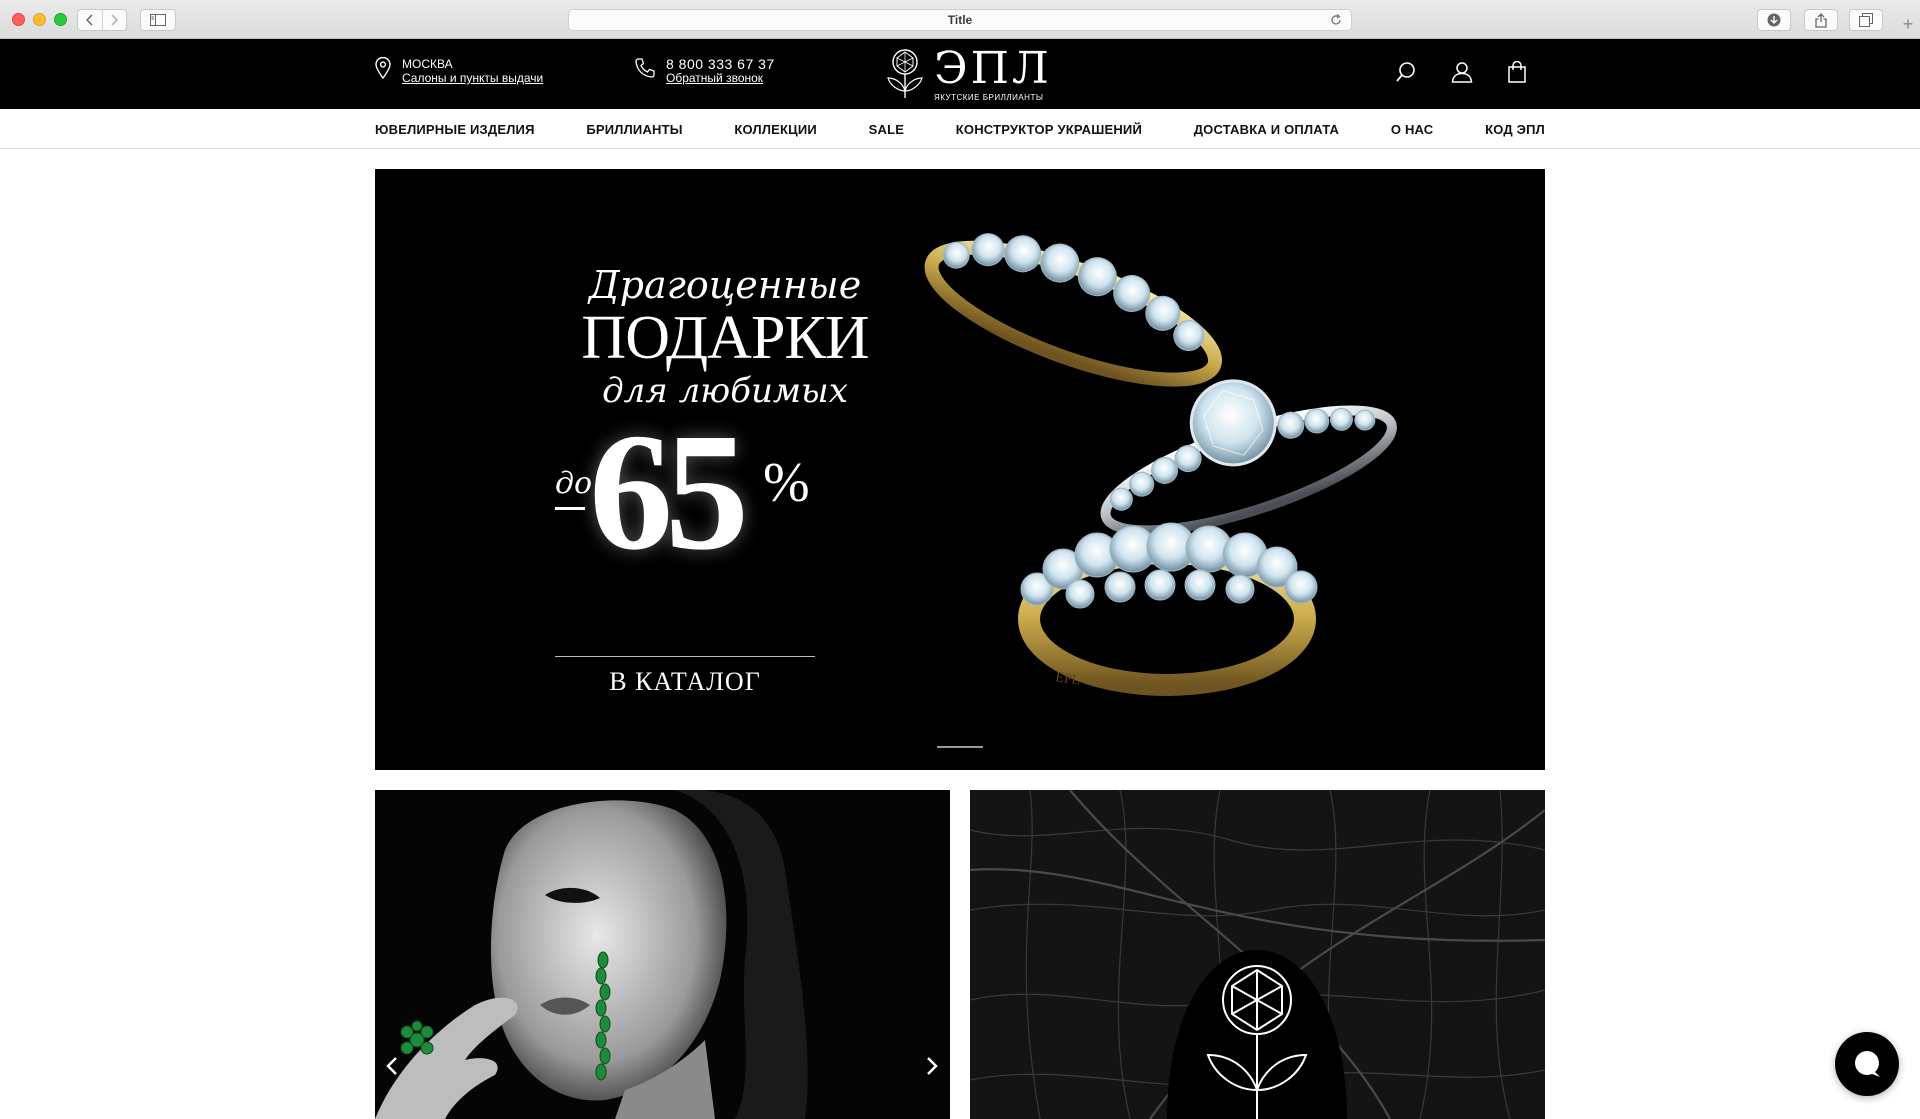 The image size is (1920, 1119). I want to click on close-window-button, so click(18, 19).